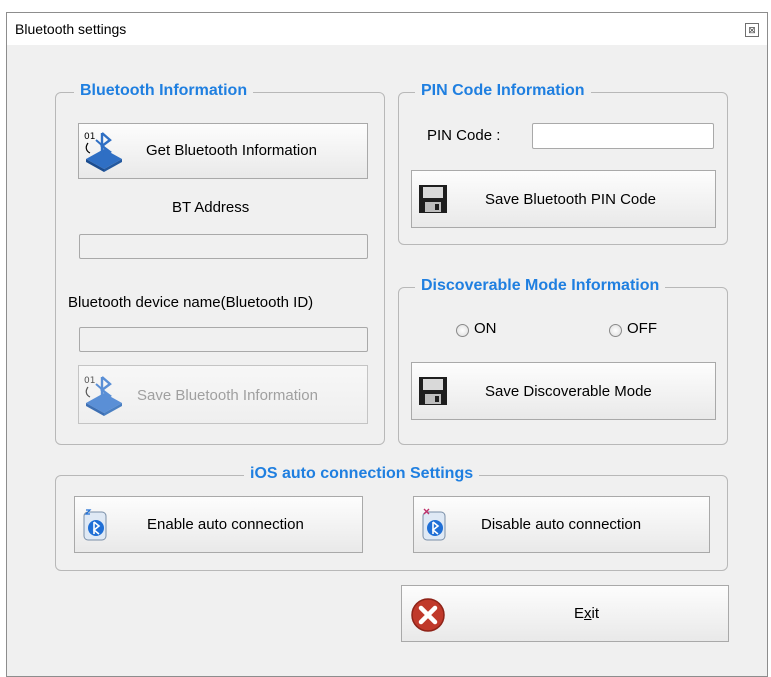 This screenshot has height=677, width=771. Describe the element at coordinates (540, 286) in the screenshot. I see `discoverable-mode-information-legend: Discoverable Mode Information` at that location.